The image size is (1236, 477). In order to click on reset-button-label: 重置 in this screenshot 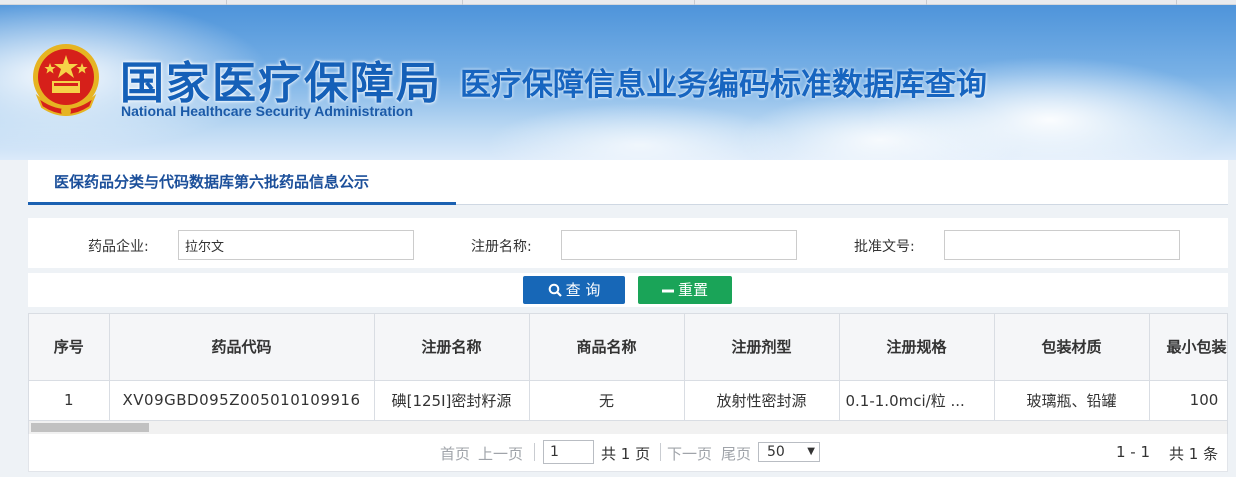, I will do `click(692, 290)`.